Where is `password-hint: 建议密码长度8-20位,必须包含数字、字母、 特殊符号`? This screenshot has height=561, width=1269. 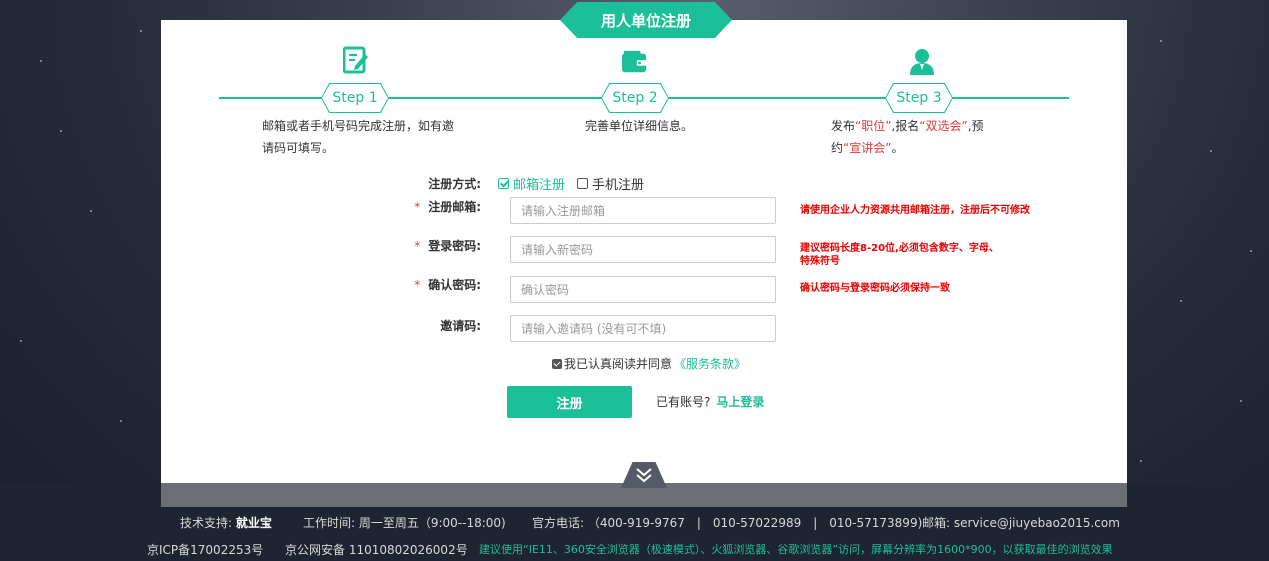 password-hint: 建议密码长度8-20位,必须包含数字、字母、 特殊符号 is located at coordinates (899, 255).